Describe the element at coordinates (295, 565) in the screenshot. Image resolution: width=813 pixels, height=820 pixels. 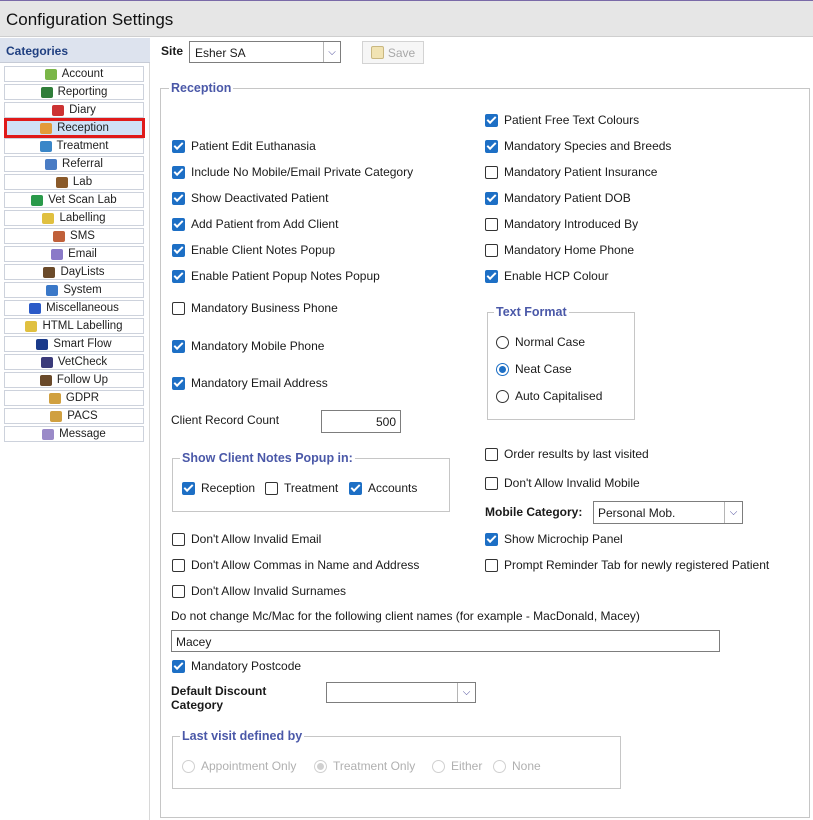
I see `don-t-allow-commas-in-name-and-address-checkbox-row: Don't Allow Commas in Name and Address` at that location.